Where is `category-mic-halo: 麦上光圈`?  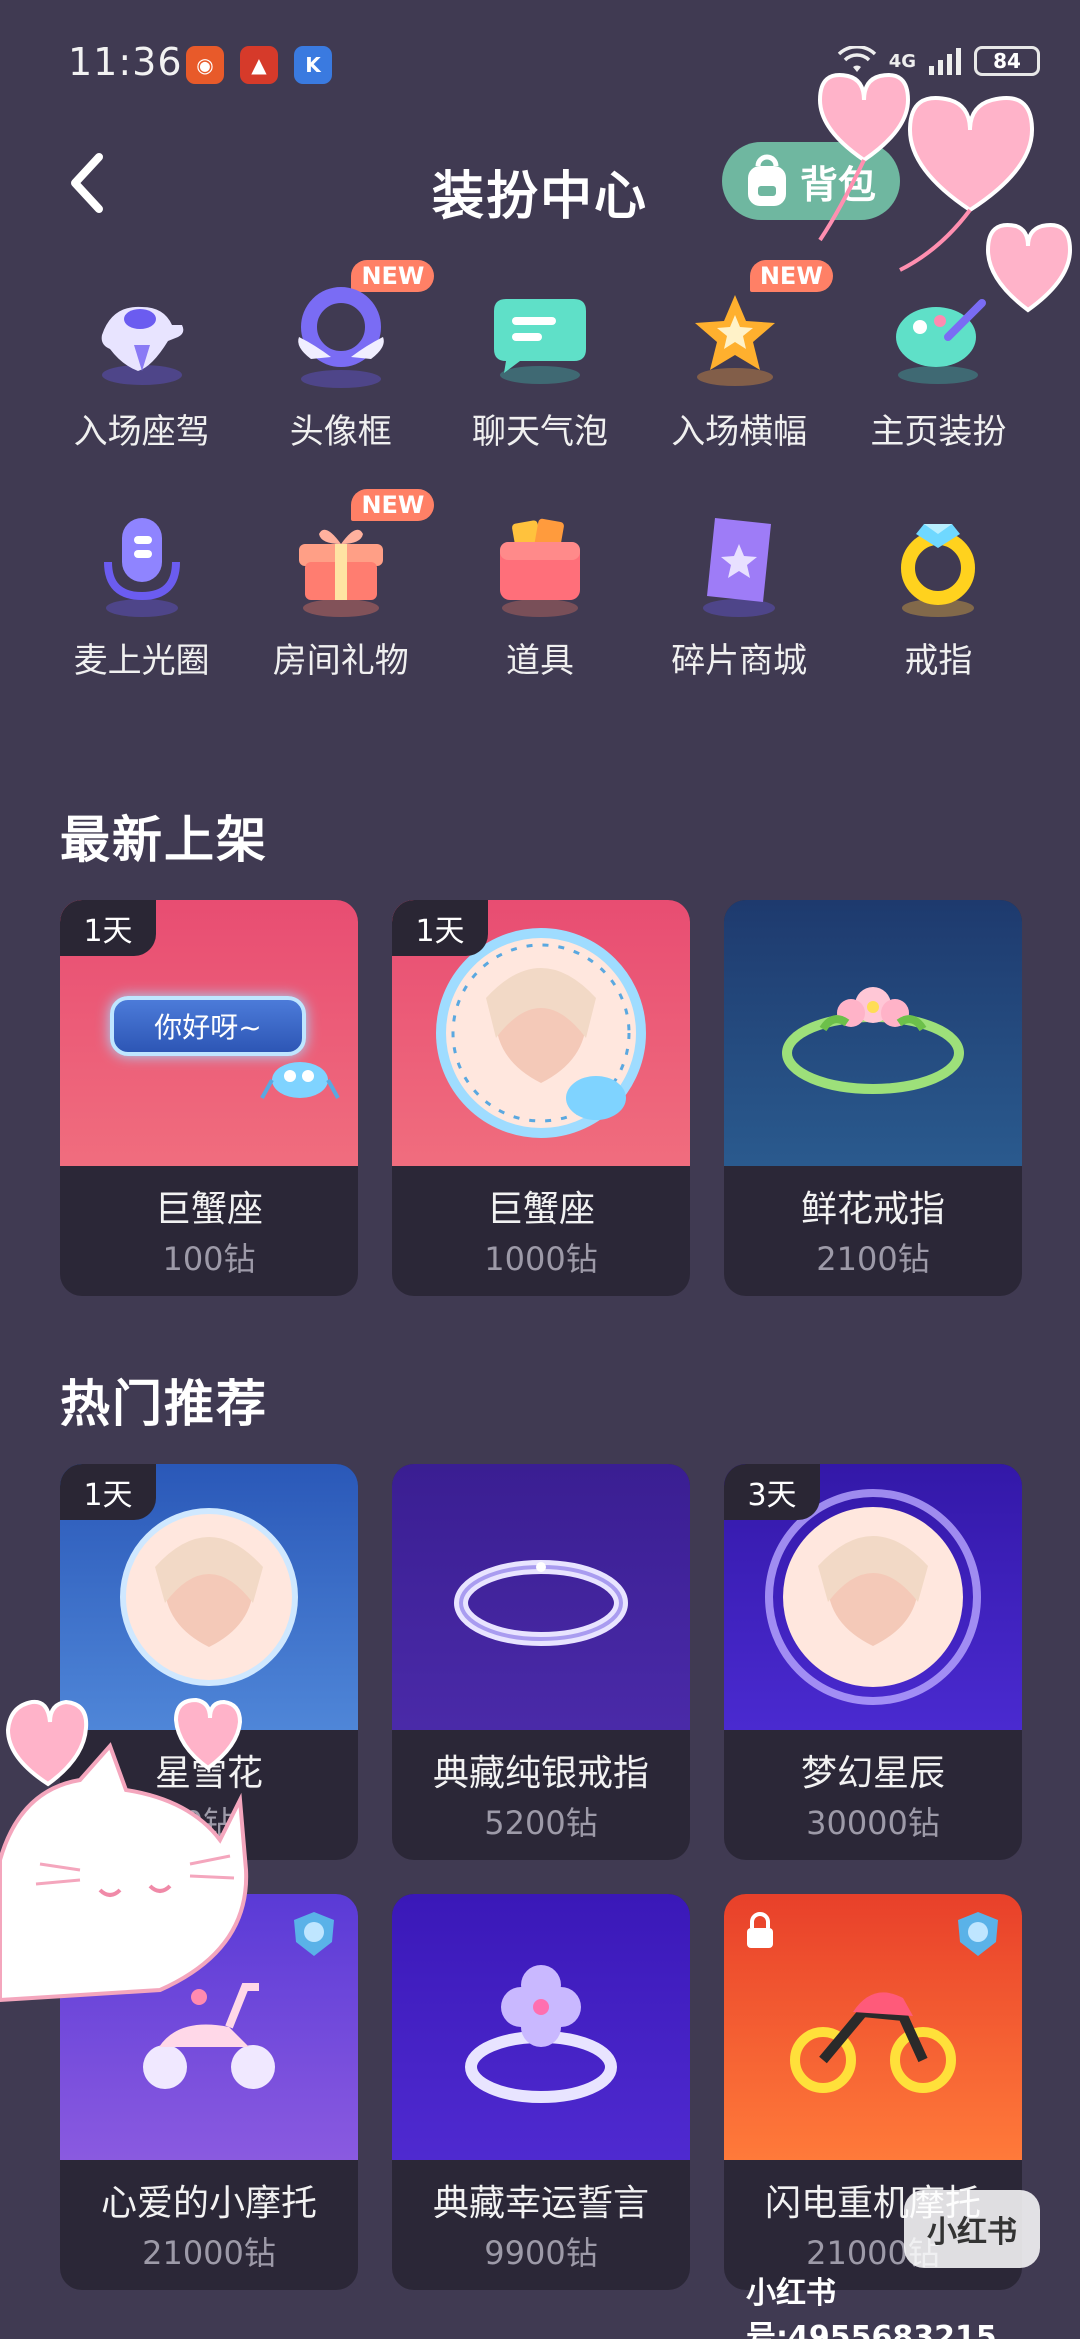
category-mic-halo: 麦上光圈 is located at coordinates (141, 590).